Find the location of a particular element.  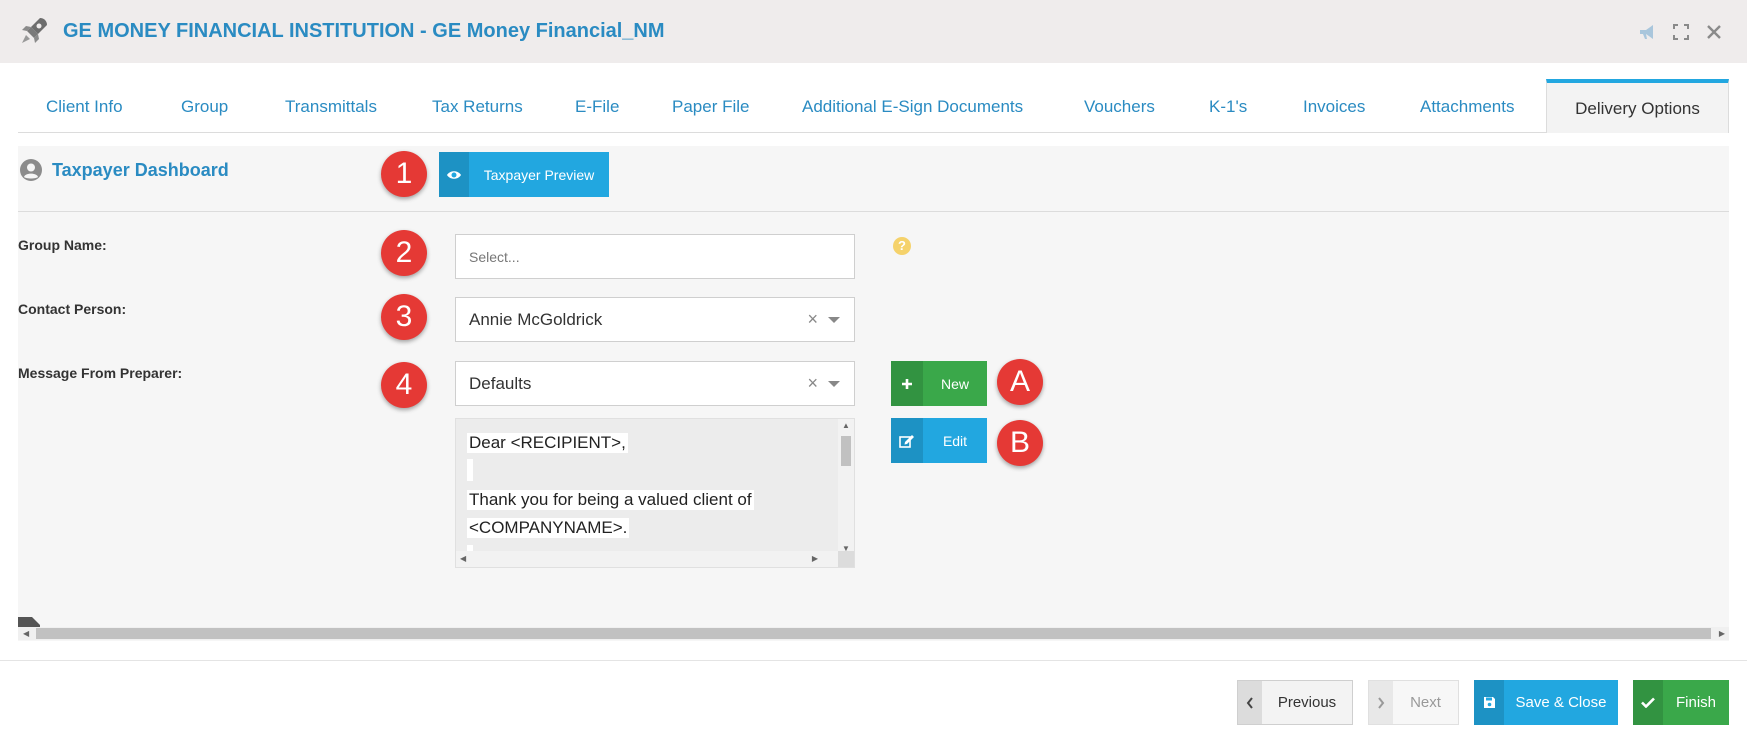

tab-vouchers: Vouchers is located at coordinates (1119, 106).